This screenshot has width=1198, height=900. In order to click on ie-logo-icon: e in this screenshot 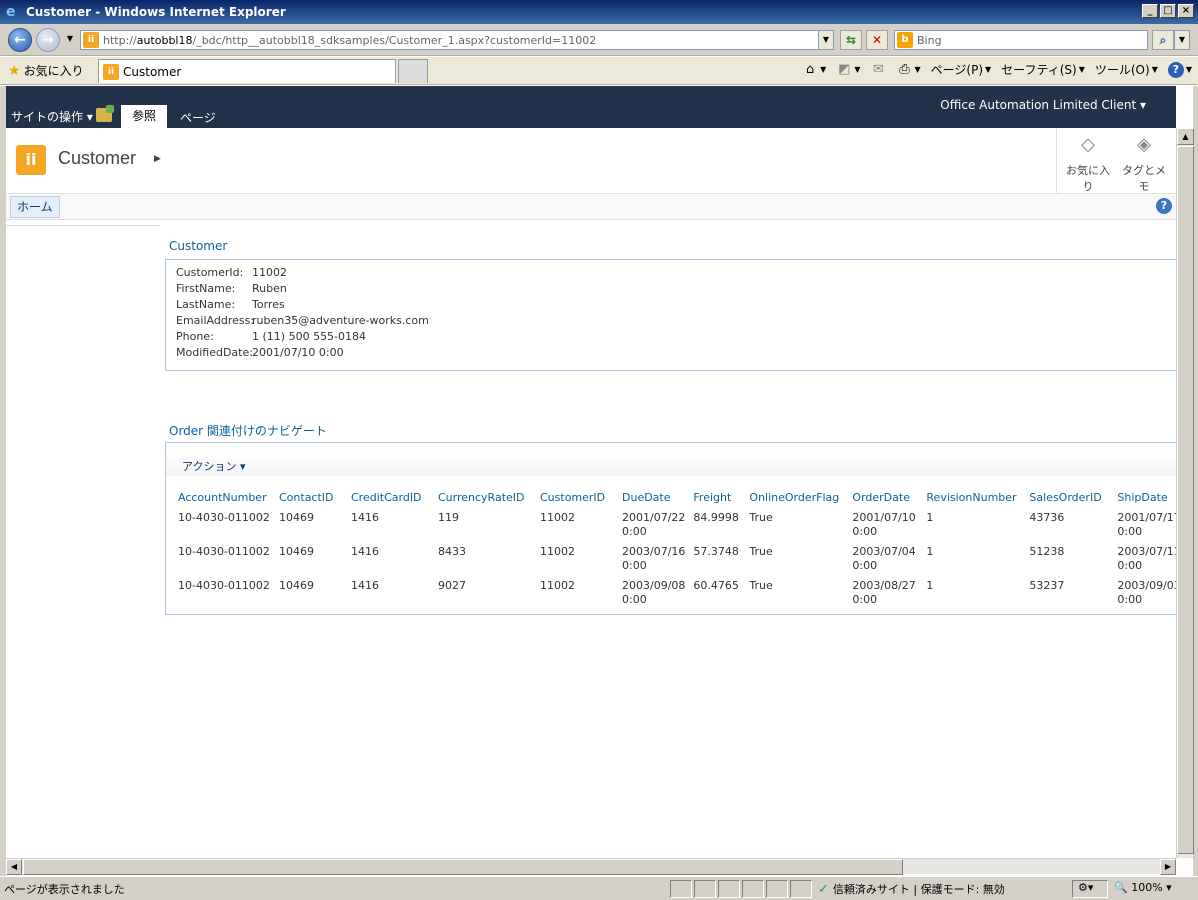, I will do `click(11, 12)`.